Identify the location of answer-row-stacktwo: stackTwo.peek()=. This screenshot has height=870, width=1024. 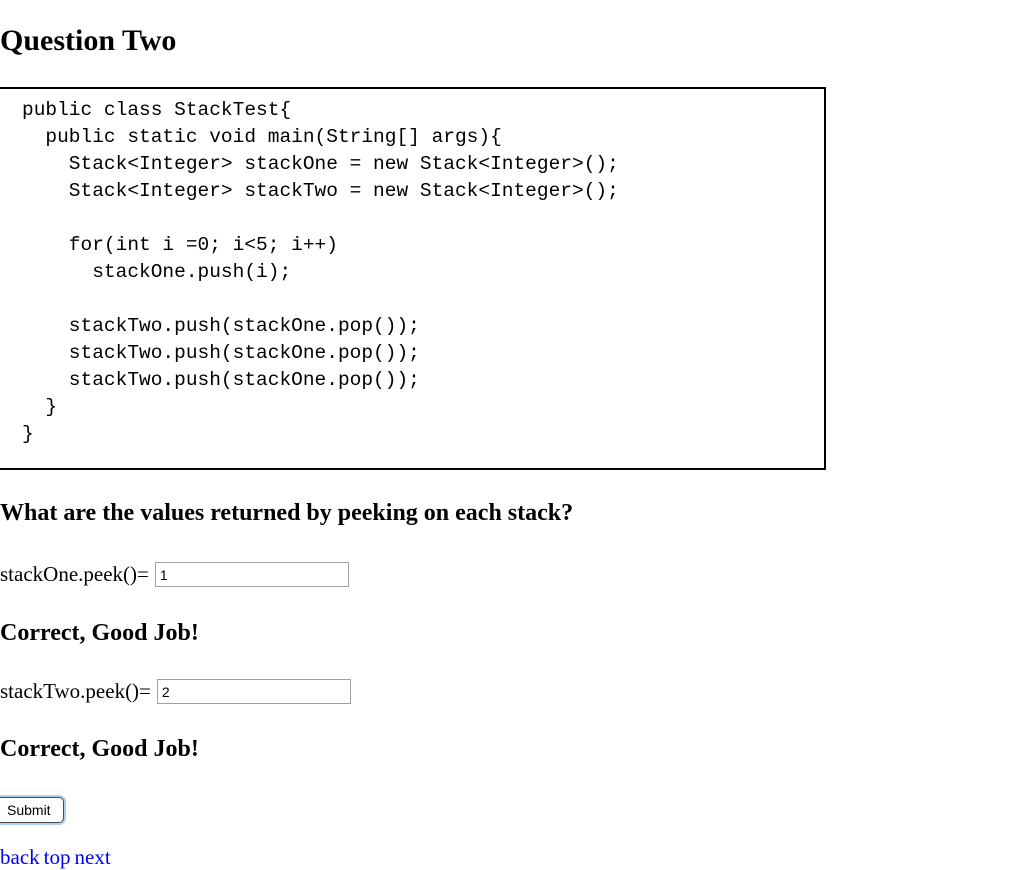
(175, 691).